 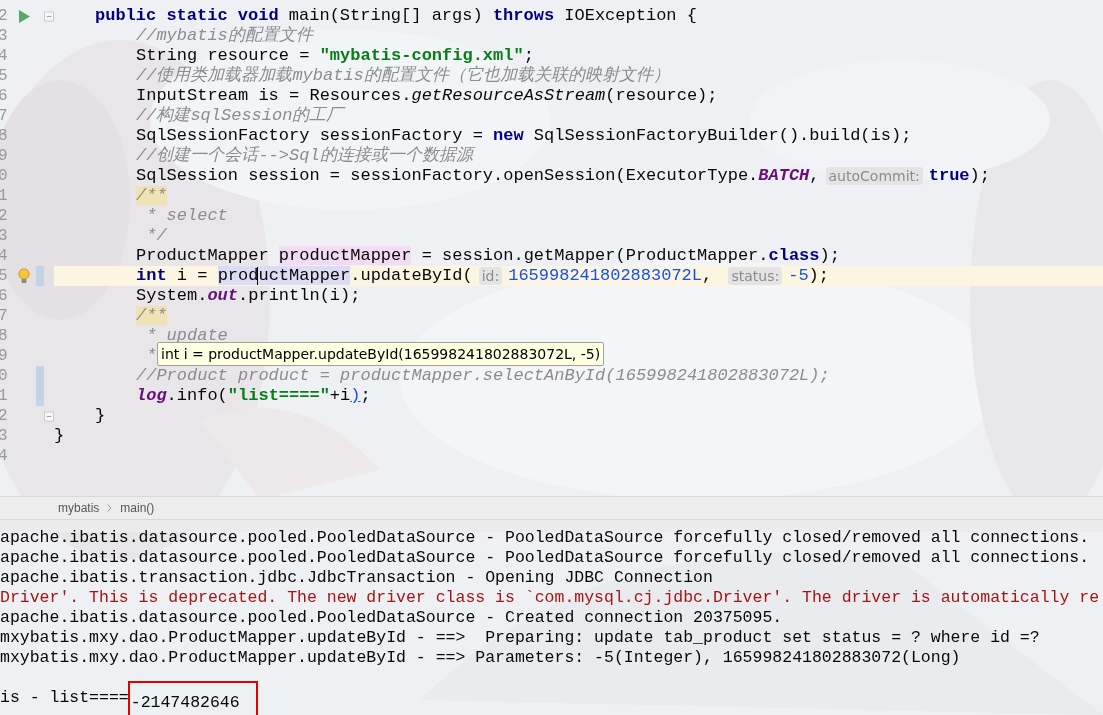 I want to click on console-text: apache.ibatis.transaction.jdbc.JdbcTransaction - Opening JDBC Connection, so click(x=356, y=577).